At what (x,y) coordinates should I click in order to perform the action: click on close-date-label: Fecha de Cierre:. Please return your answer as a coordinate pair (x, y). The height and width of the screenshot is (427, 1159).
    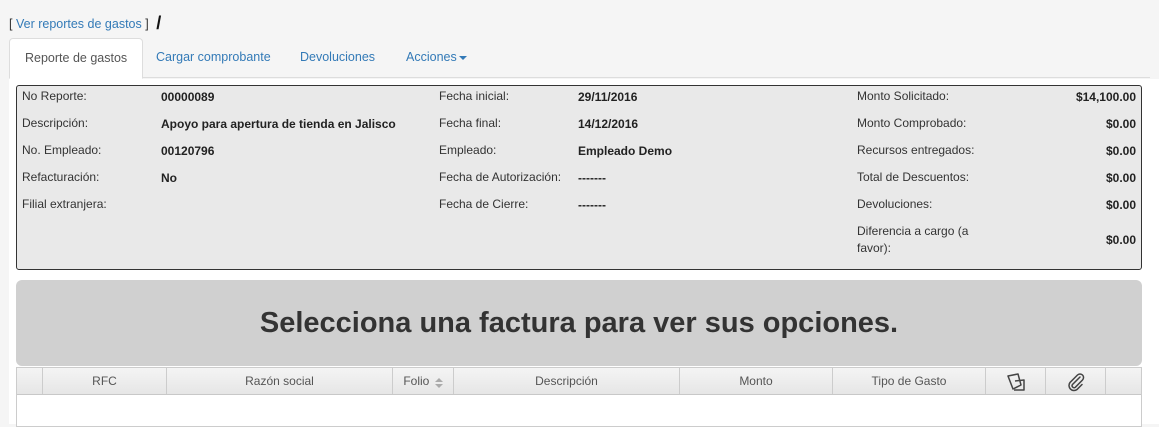
    Looking at the image, I should click on (484, 204).